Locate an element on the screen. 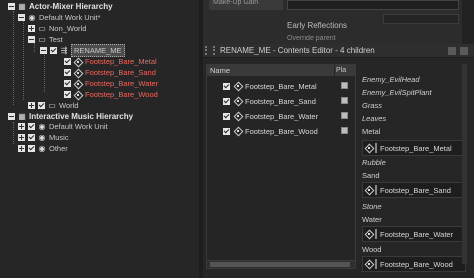 This screenshot has width=474, height=278. switch-item: Wood is located at coordinates (371, 249).